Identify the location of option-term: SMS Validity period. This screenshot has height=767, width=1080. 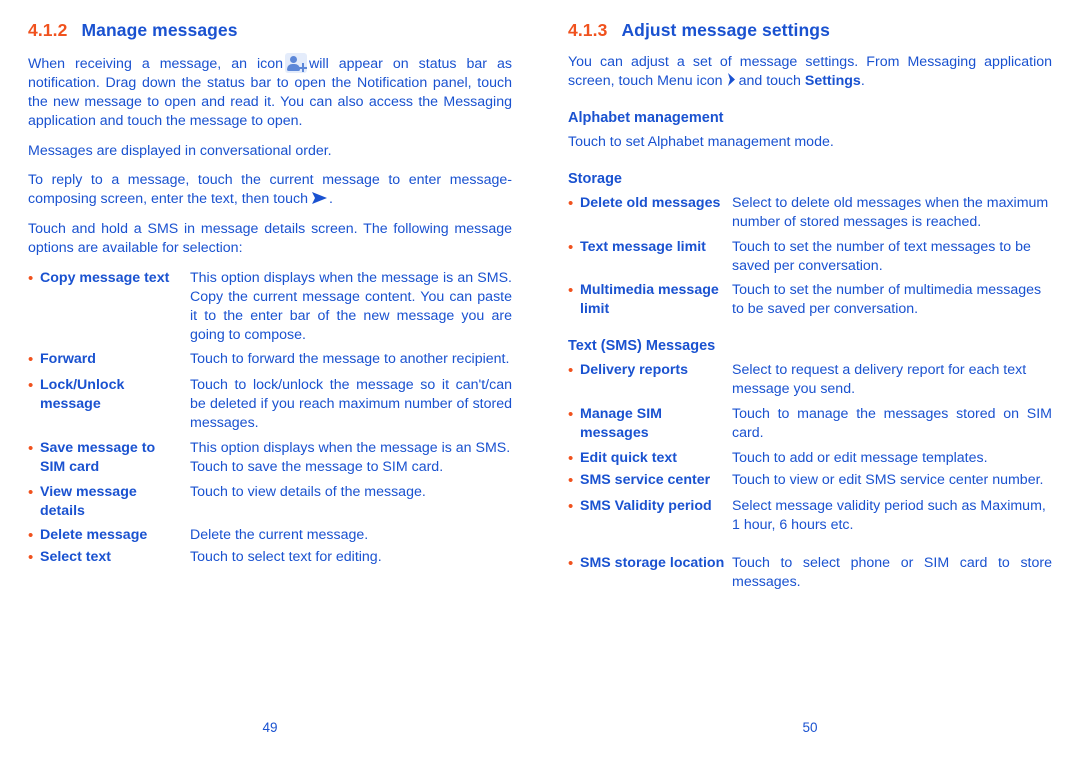
(646, 505).